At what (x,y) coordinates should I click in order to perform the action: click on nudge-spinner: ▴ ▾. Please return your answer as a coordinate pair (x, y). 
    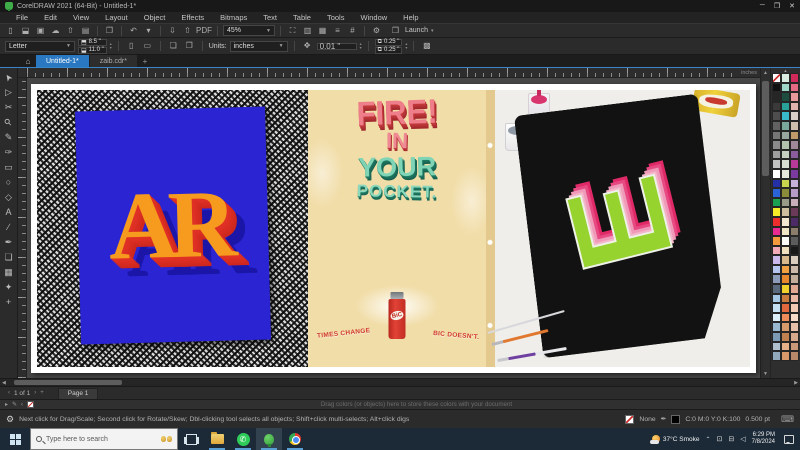
    Looking at the image, I should click on (361, 46).